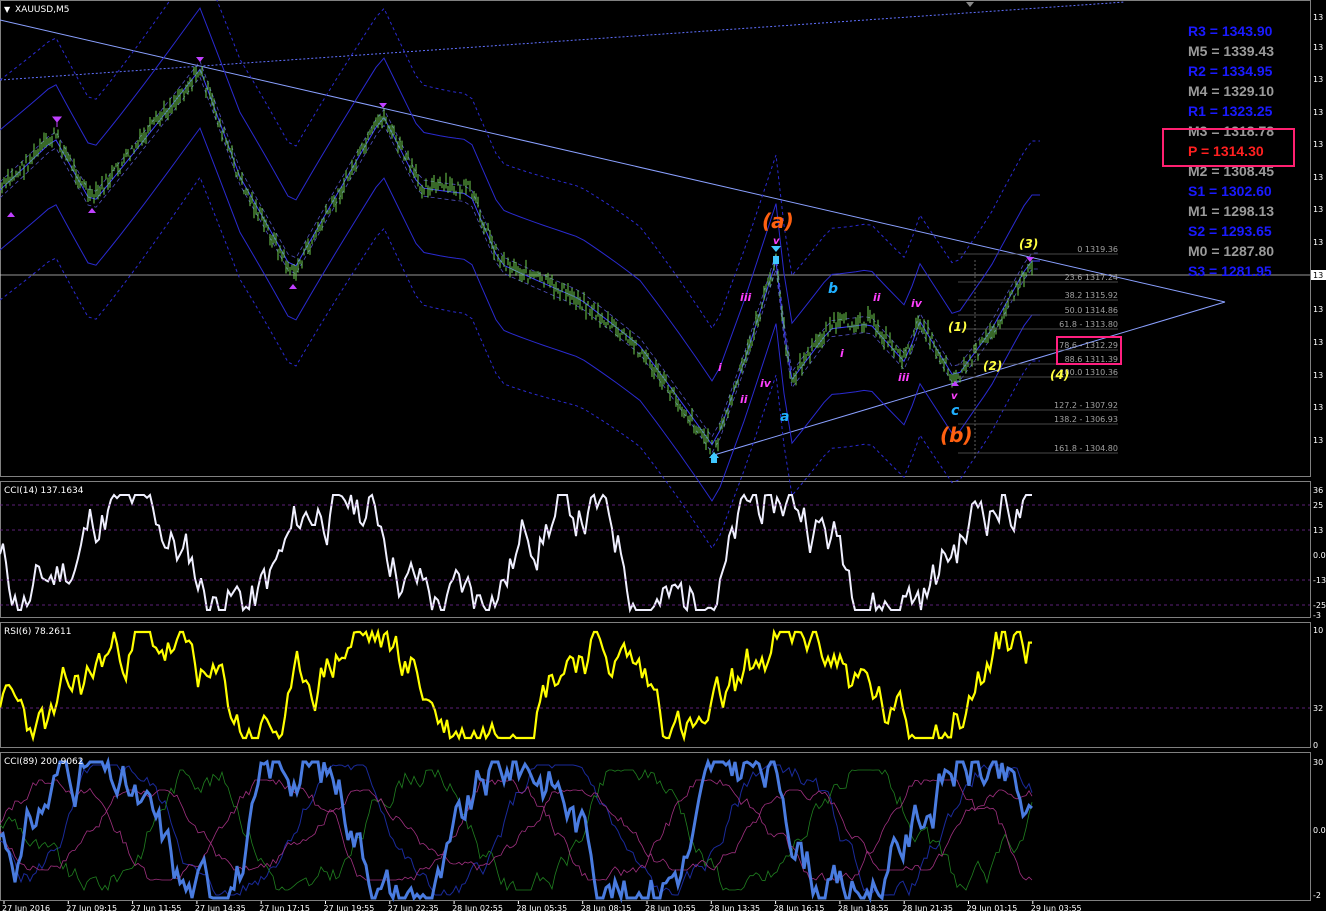 This screenshot has width=1326, height=911. Describe the element at coordinates (833, 289) in the screenshot. I see `wave-small-b: b` at that location.